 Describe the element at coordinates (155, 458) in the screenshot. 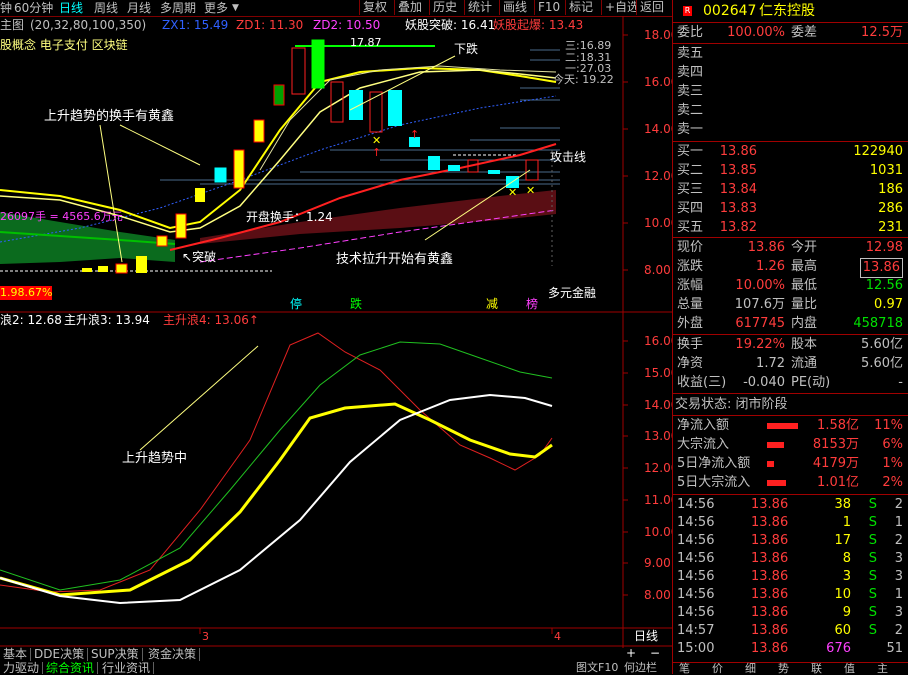

I see `sub-annotation: 上升趋势中` at that location.